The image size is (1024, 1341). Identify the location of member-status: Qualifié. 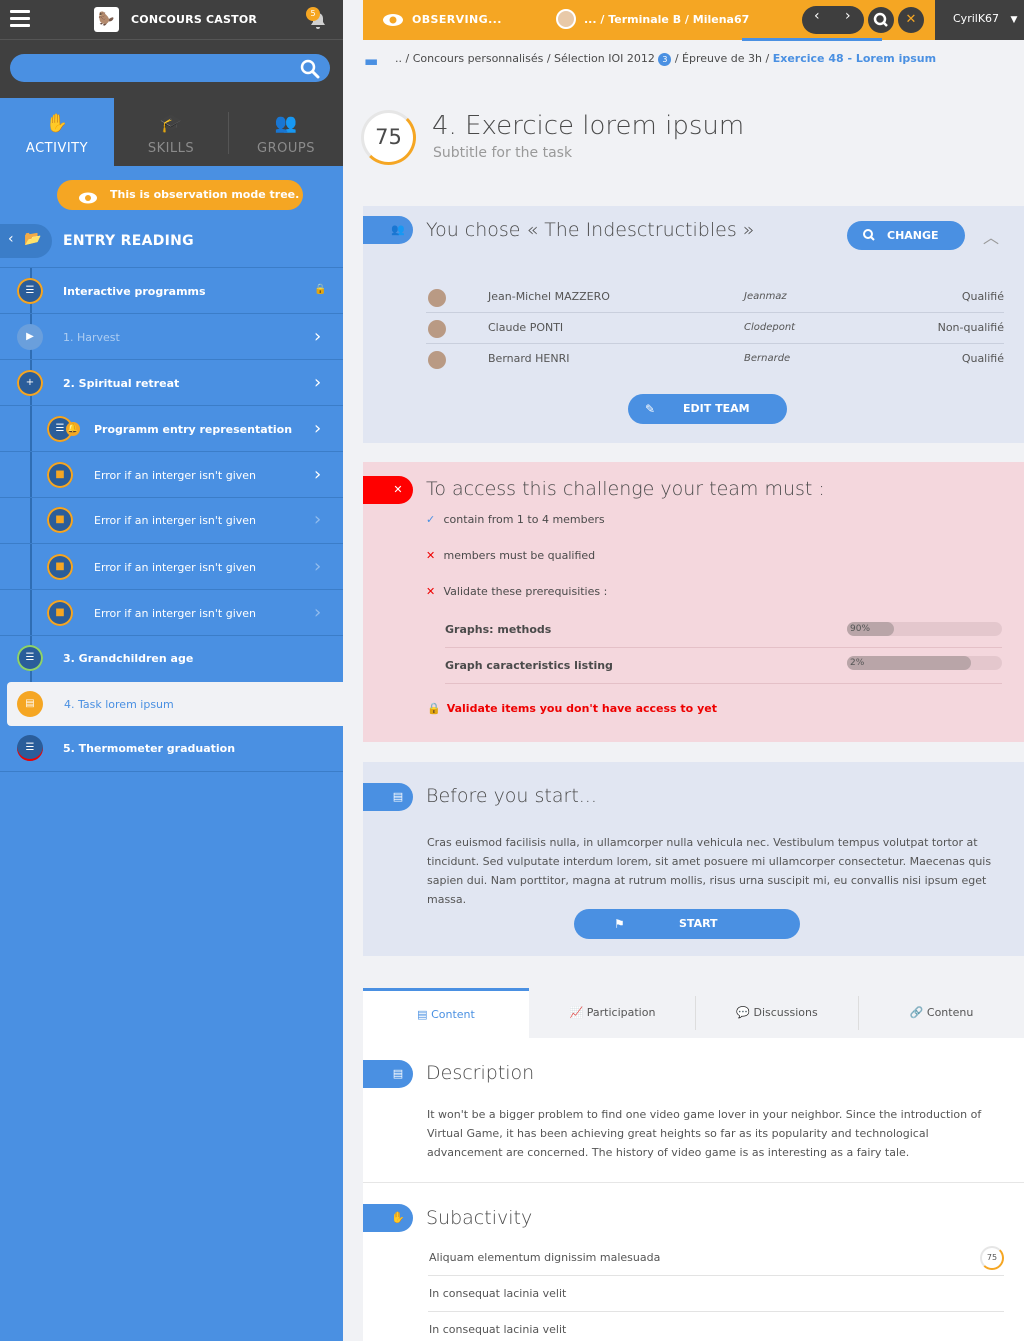
(982, 296).